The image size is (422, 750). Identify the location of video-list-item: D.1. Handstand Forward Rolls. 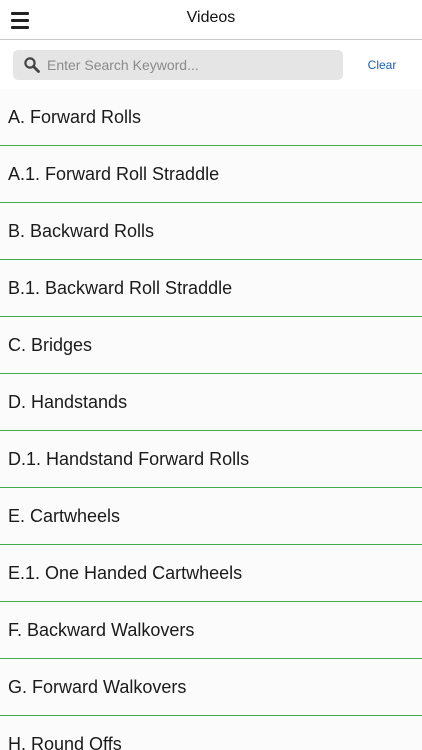
(211, 459).